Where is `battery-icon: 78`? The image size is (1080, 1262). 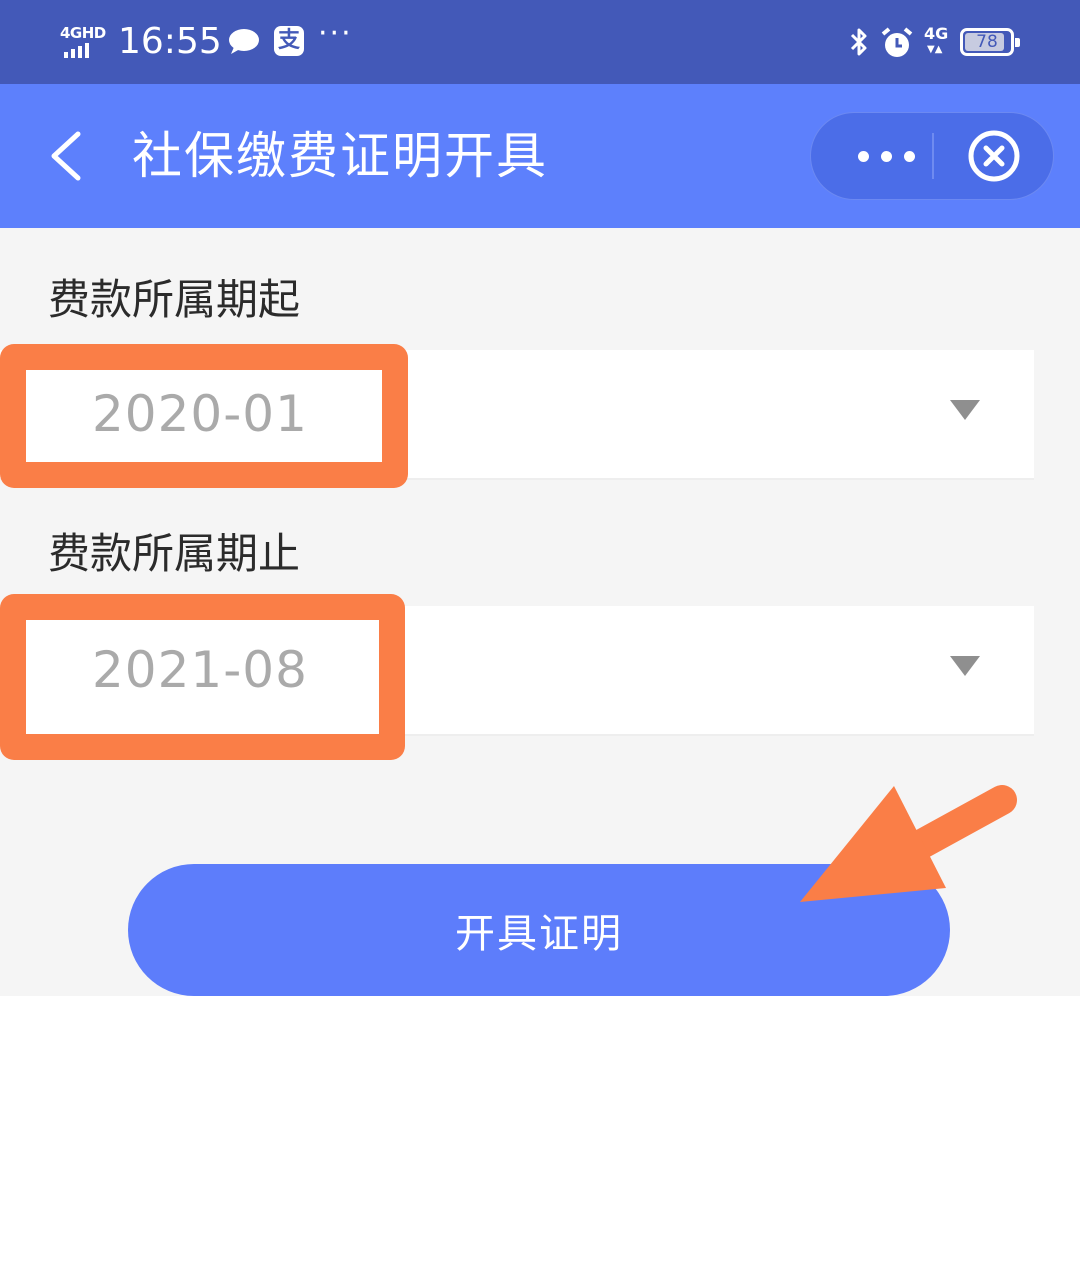 battery-icon: 78 is located at coordinates (990, 42).